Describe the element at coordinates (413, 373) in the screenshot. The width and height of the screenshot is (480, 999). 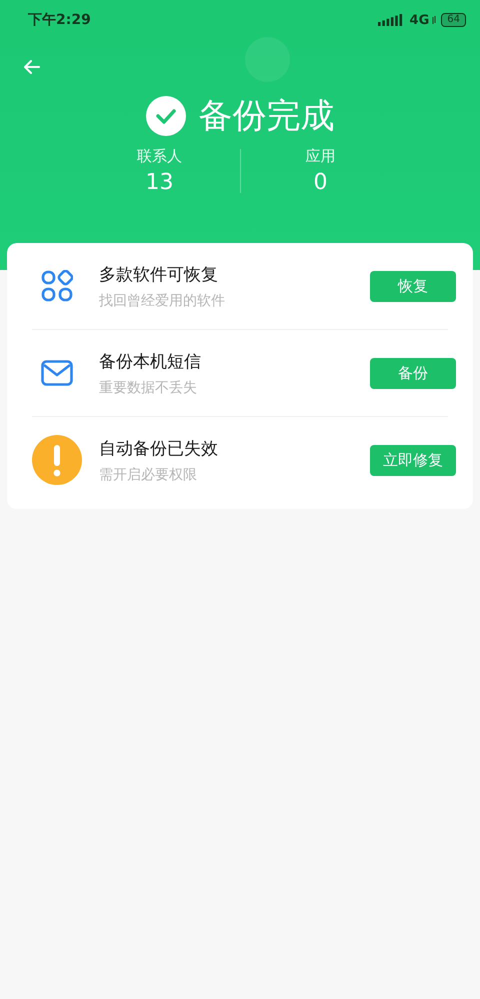
I see `action-button: 备份` at that location.